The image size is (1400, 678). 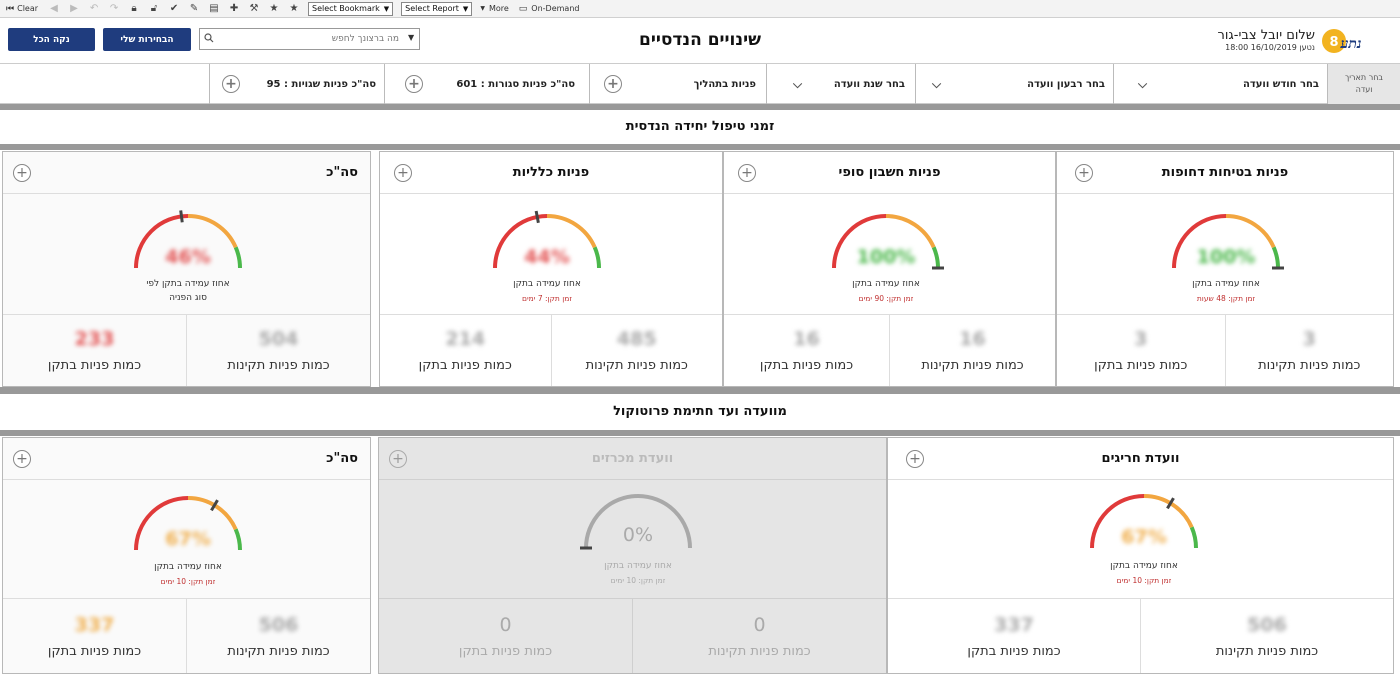 What do you see at coordinates (214, 9) in the screenshot?
I see `chart-icon: ▤` at bounding box center [214, 9].